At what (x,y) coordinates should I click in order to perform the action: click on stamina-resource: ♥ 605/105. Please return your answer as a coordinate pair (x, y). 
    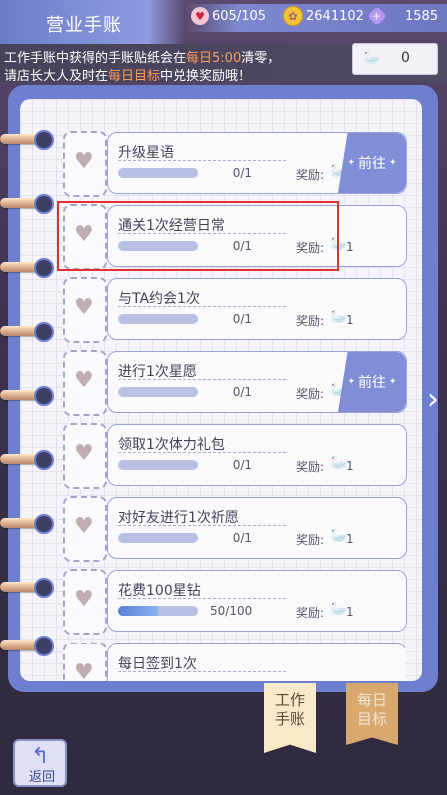
    Looking at the image, I should click on (228, 16).